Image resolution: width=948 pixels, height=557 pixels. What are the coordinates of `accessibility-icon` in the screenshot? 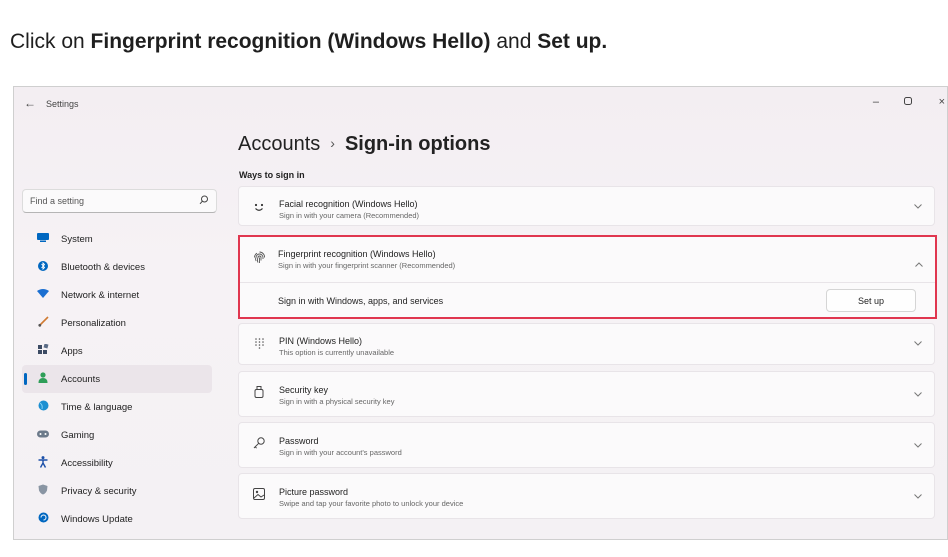 It's located at (43, 463).